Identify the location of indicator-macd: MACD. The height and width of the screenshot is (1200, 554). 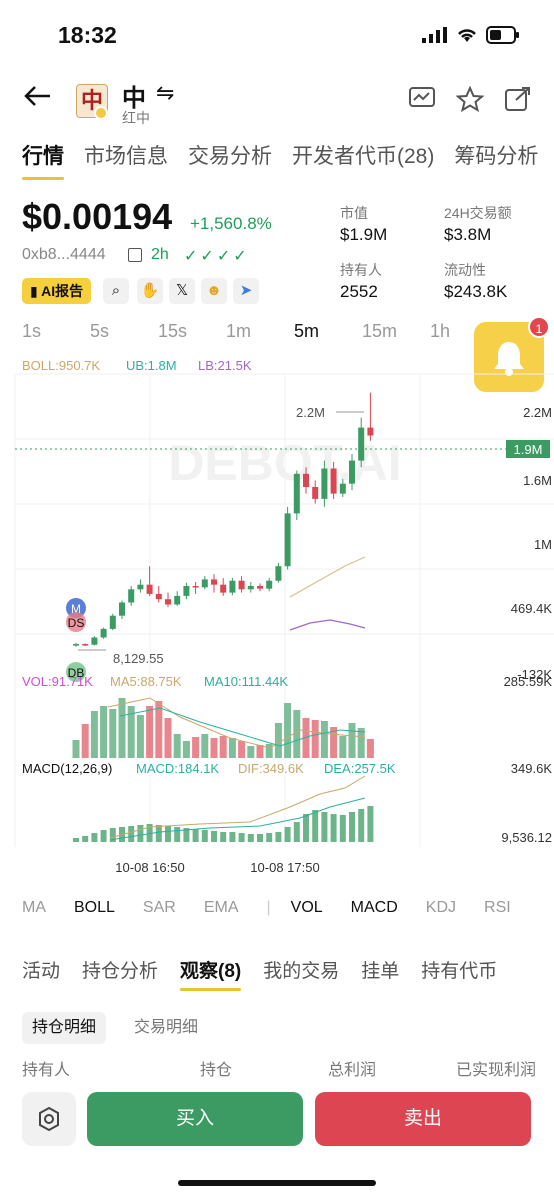
(374, 908).